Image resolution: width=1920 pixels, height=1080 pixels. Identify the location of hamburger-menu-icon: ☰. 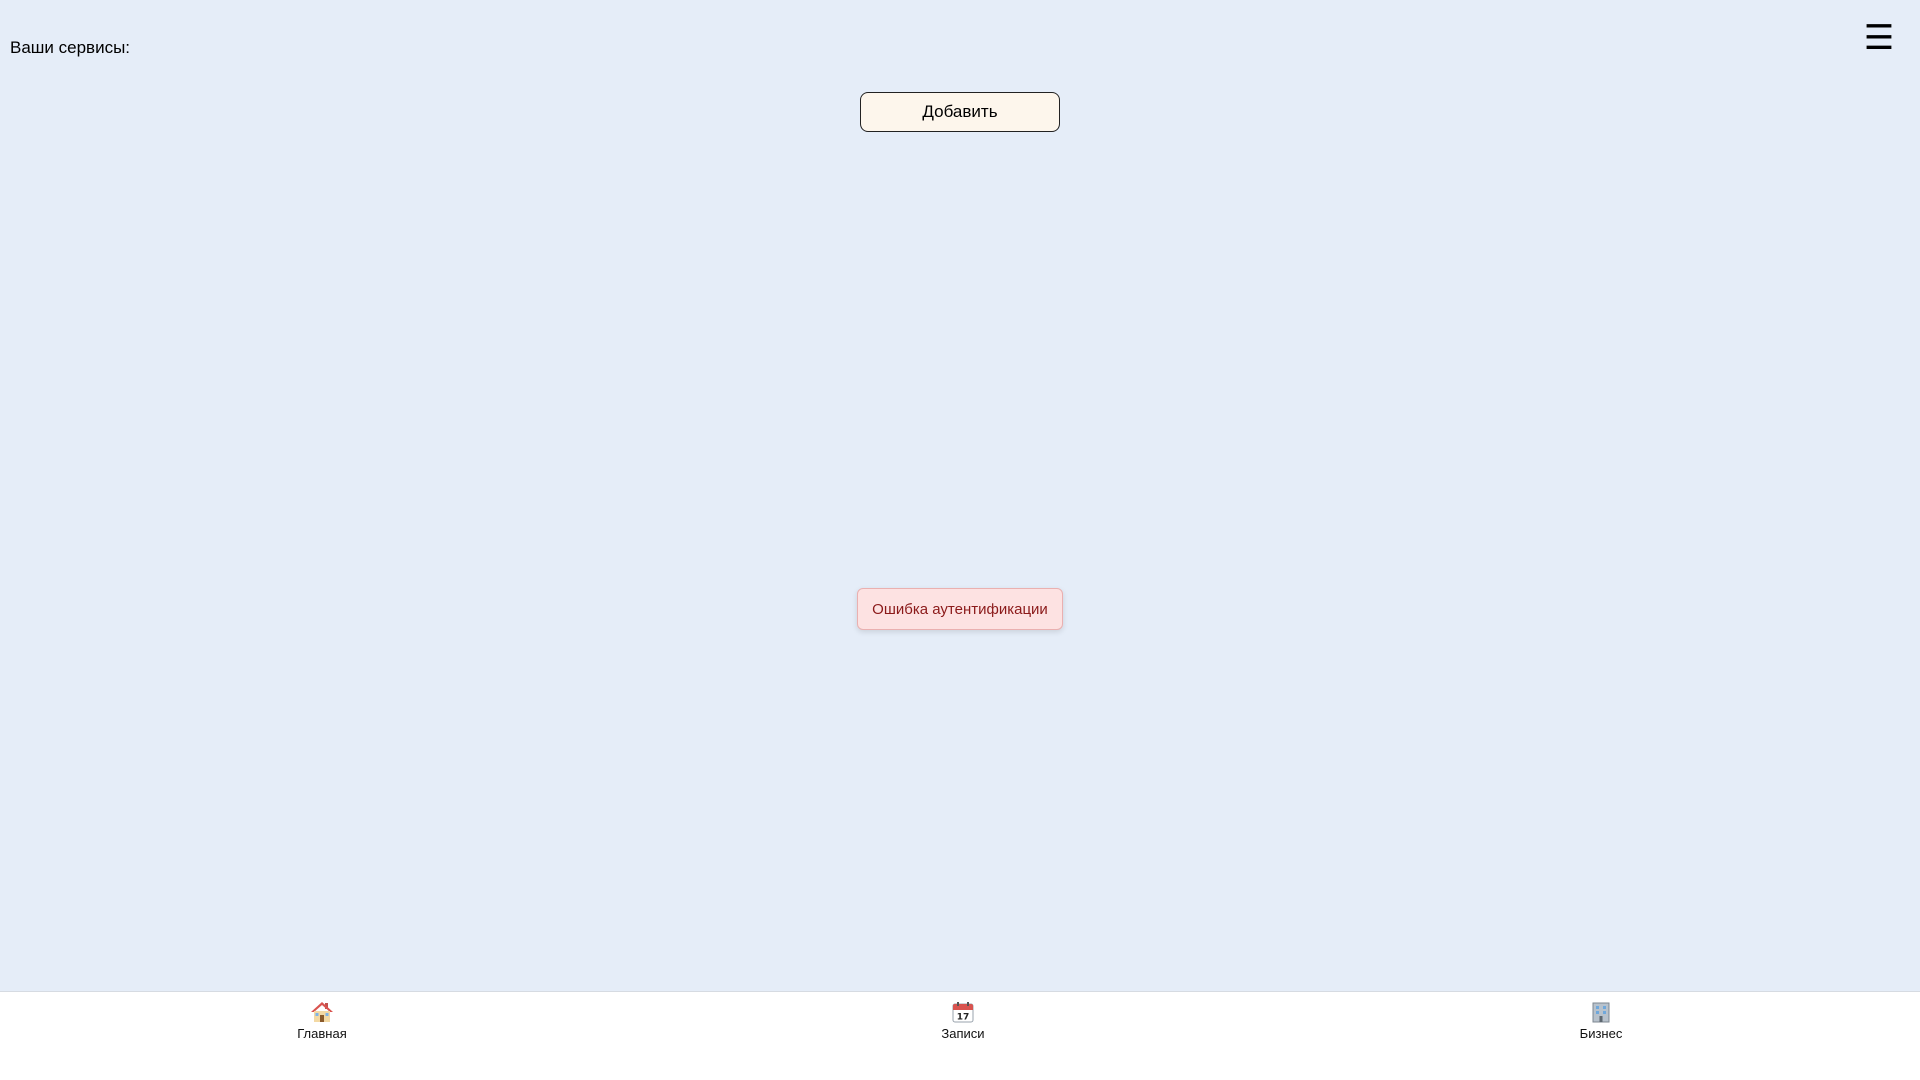
(1879, 38).